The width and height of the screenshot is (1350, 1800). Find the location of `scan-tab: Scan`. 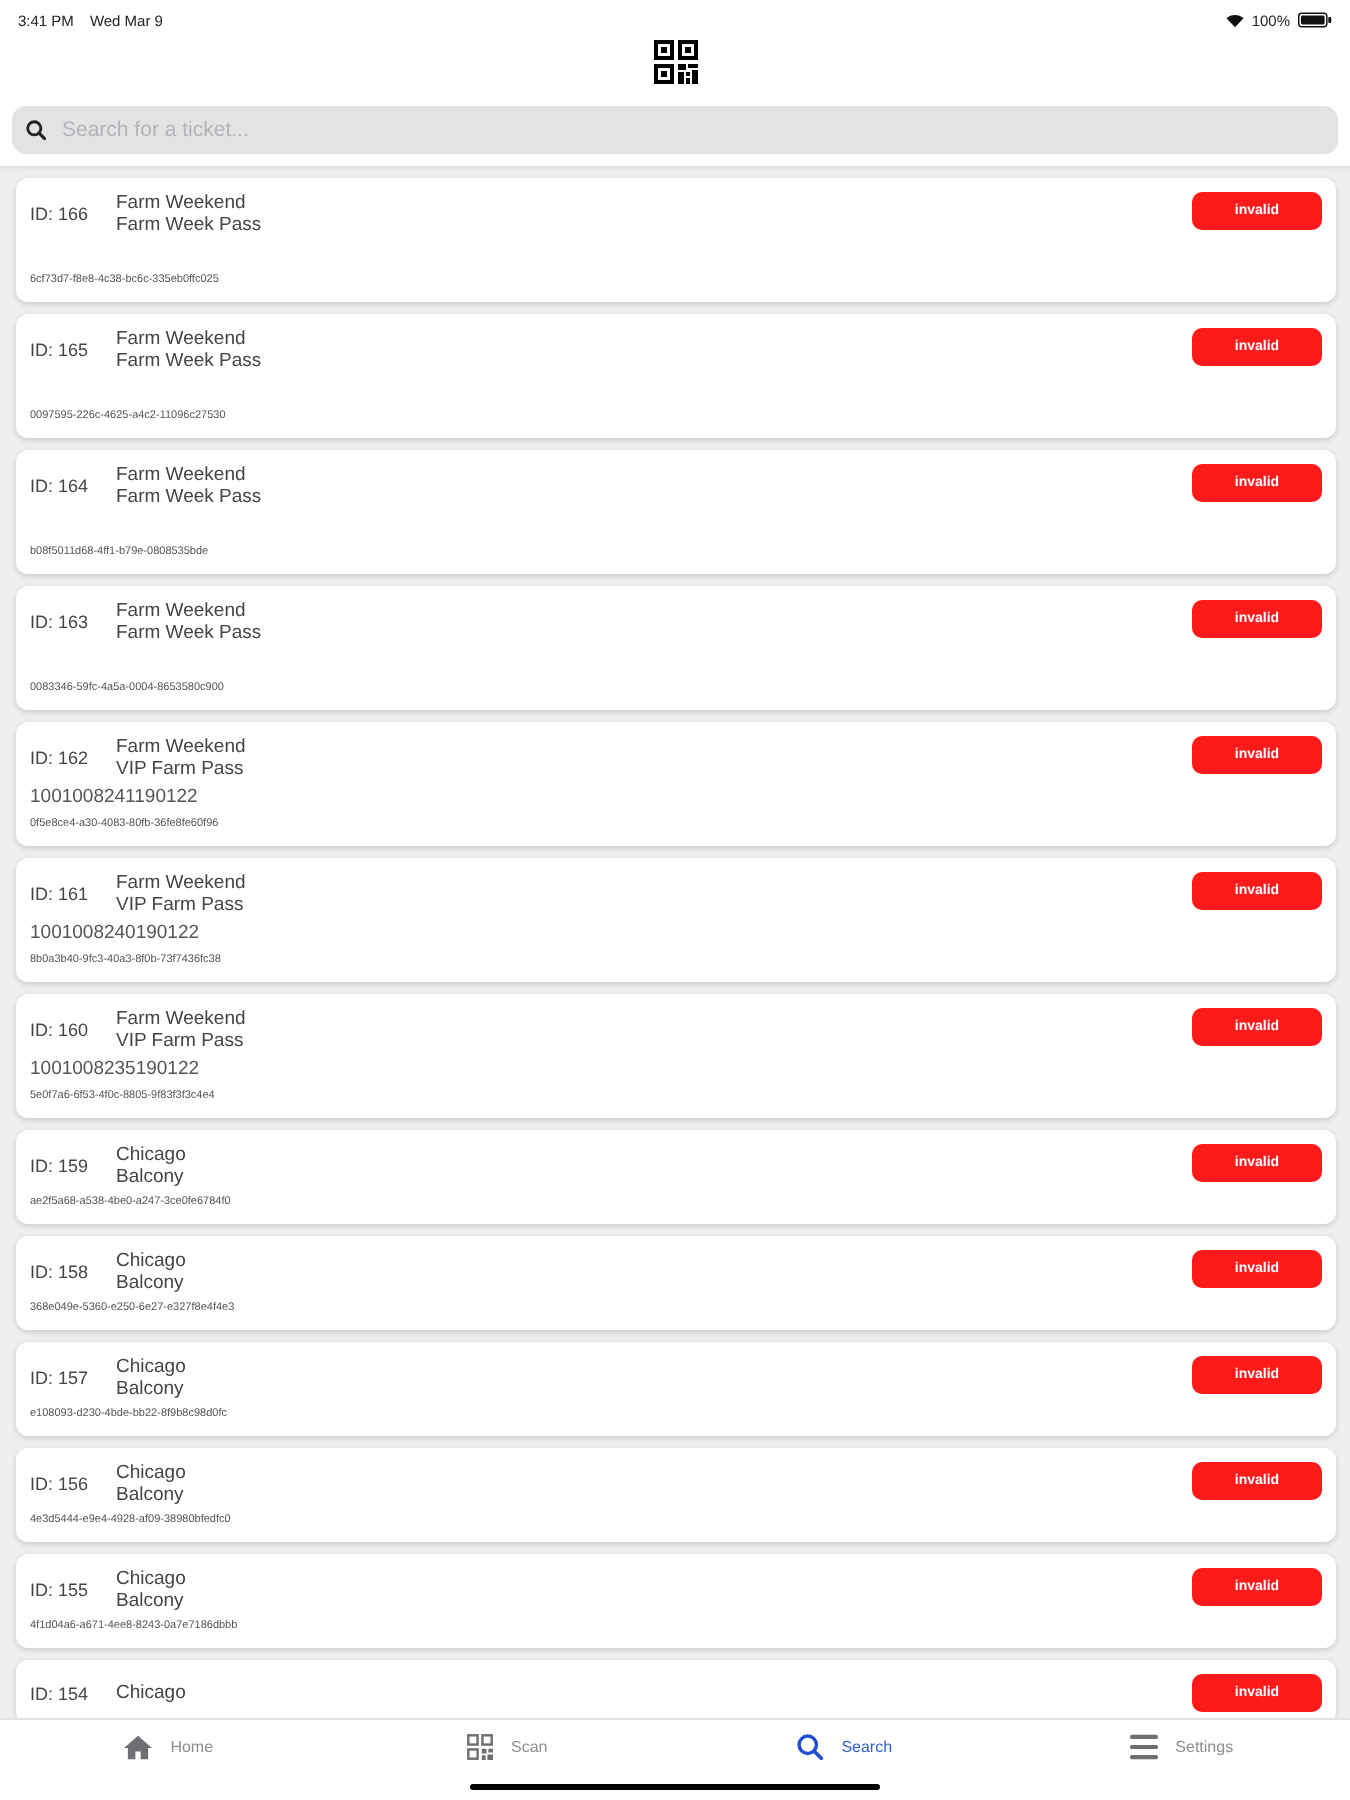

scan-tab: Scan is located at coordinates (506, 1747).